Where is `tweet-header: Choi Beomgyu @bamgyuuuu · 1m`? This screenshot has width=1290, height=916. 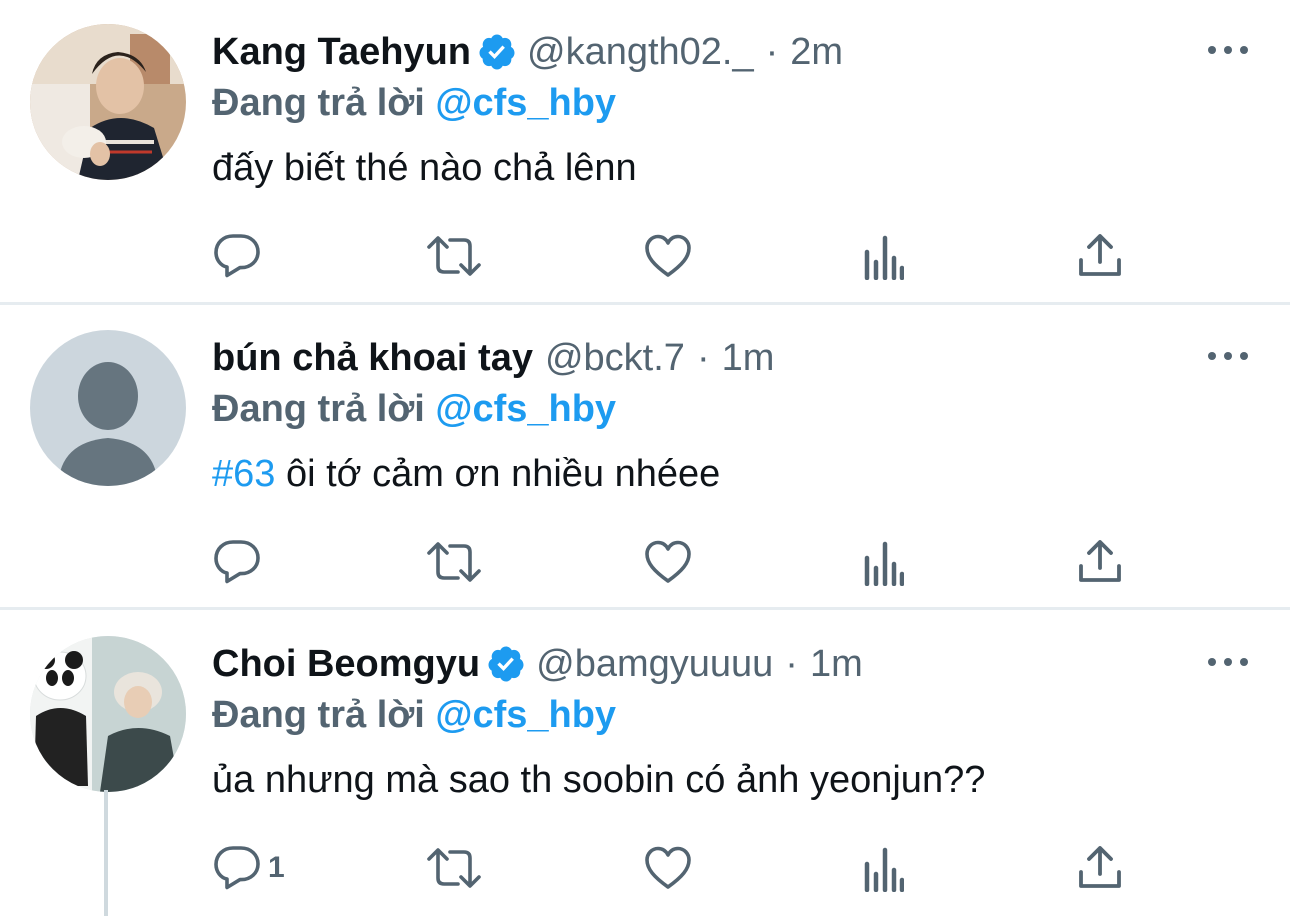 tweet-header: Choi Beomgyu @bamgyuuuu · 1m is located at coordinates (537, 664).